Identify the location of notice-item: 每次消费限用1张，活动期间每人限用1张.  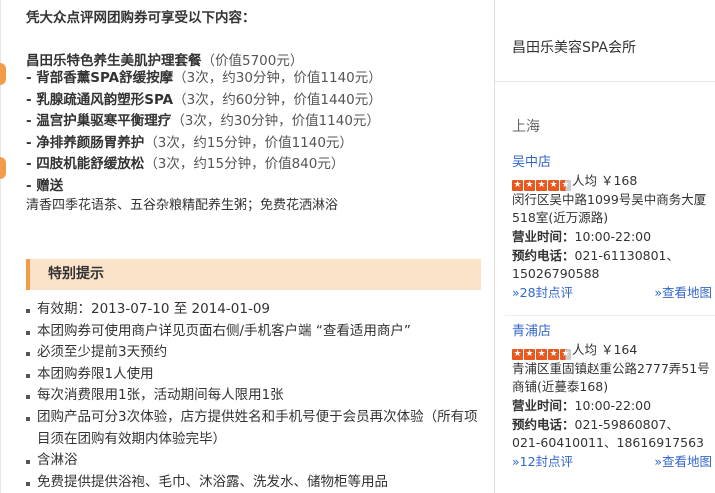
(253, 396).